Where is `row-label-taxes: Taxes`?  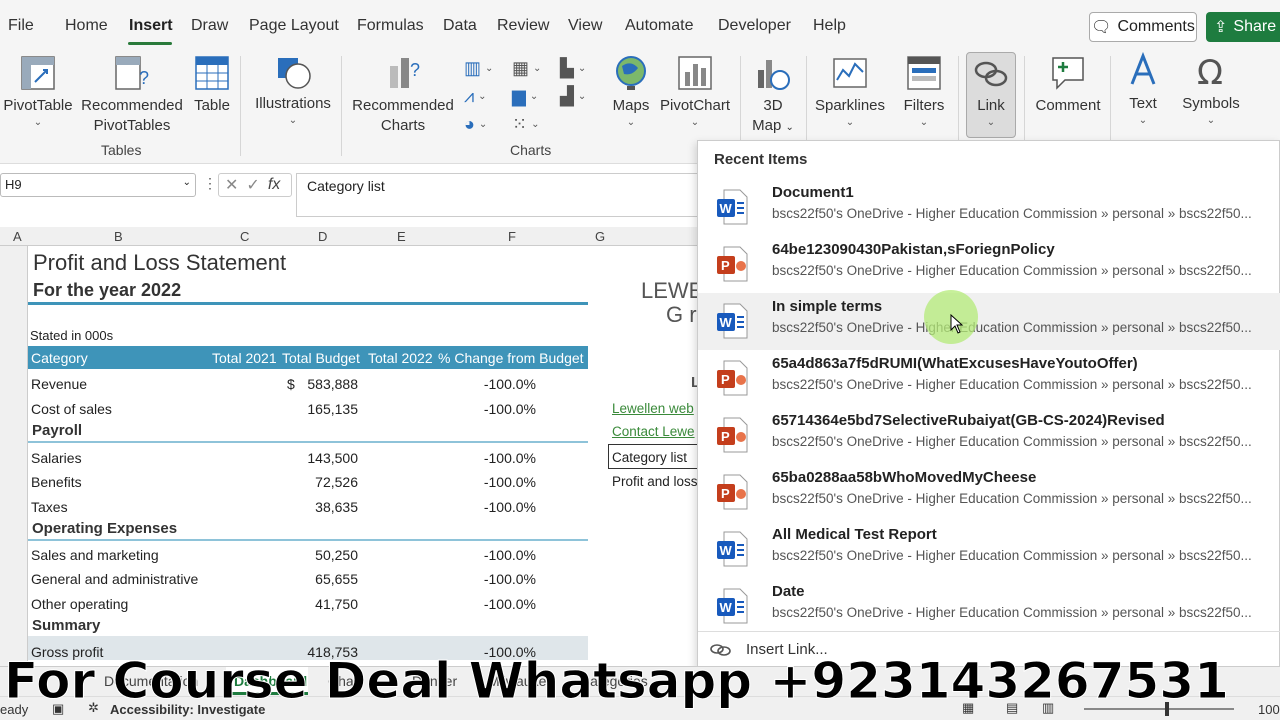
row-label-taxes: Taxes is located at coordinates (49, 507).